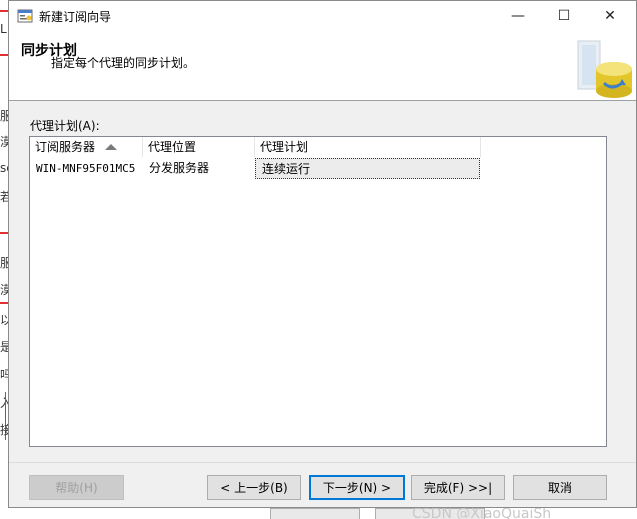 This screenshot has height=519, width=637. Describe the element at coordinates (322, 16) in the screenshot. I see `title-bar: 新建订阅向导 — ☐ ✕` at that location.